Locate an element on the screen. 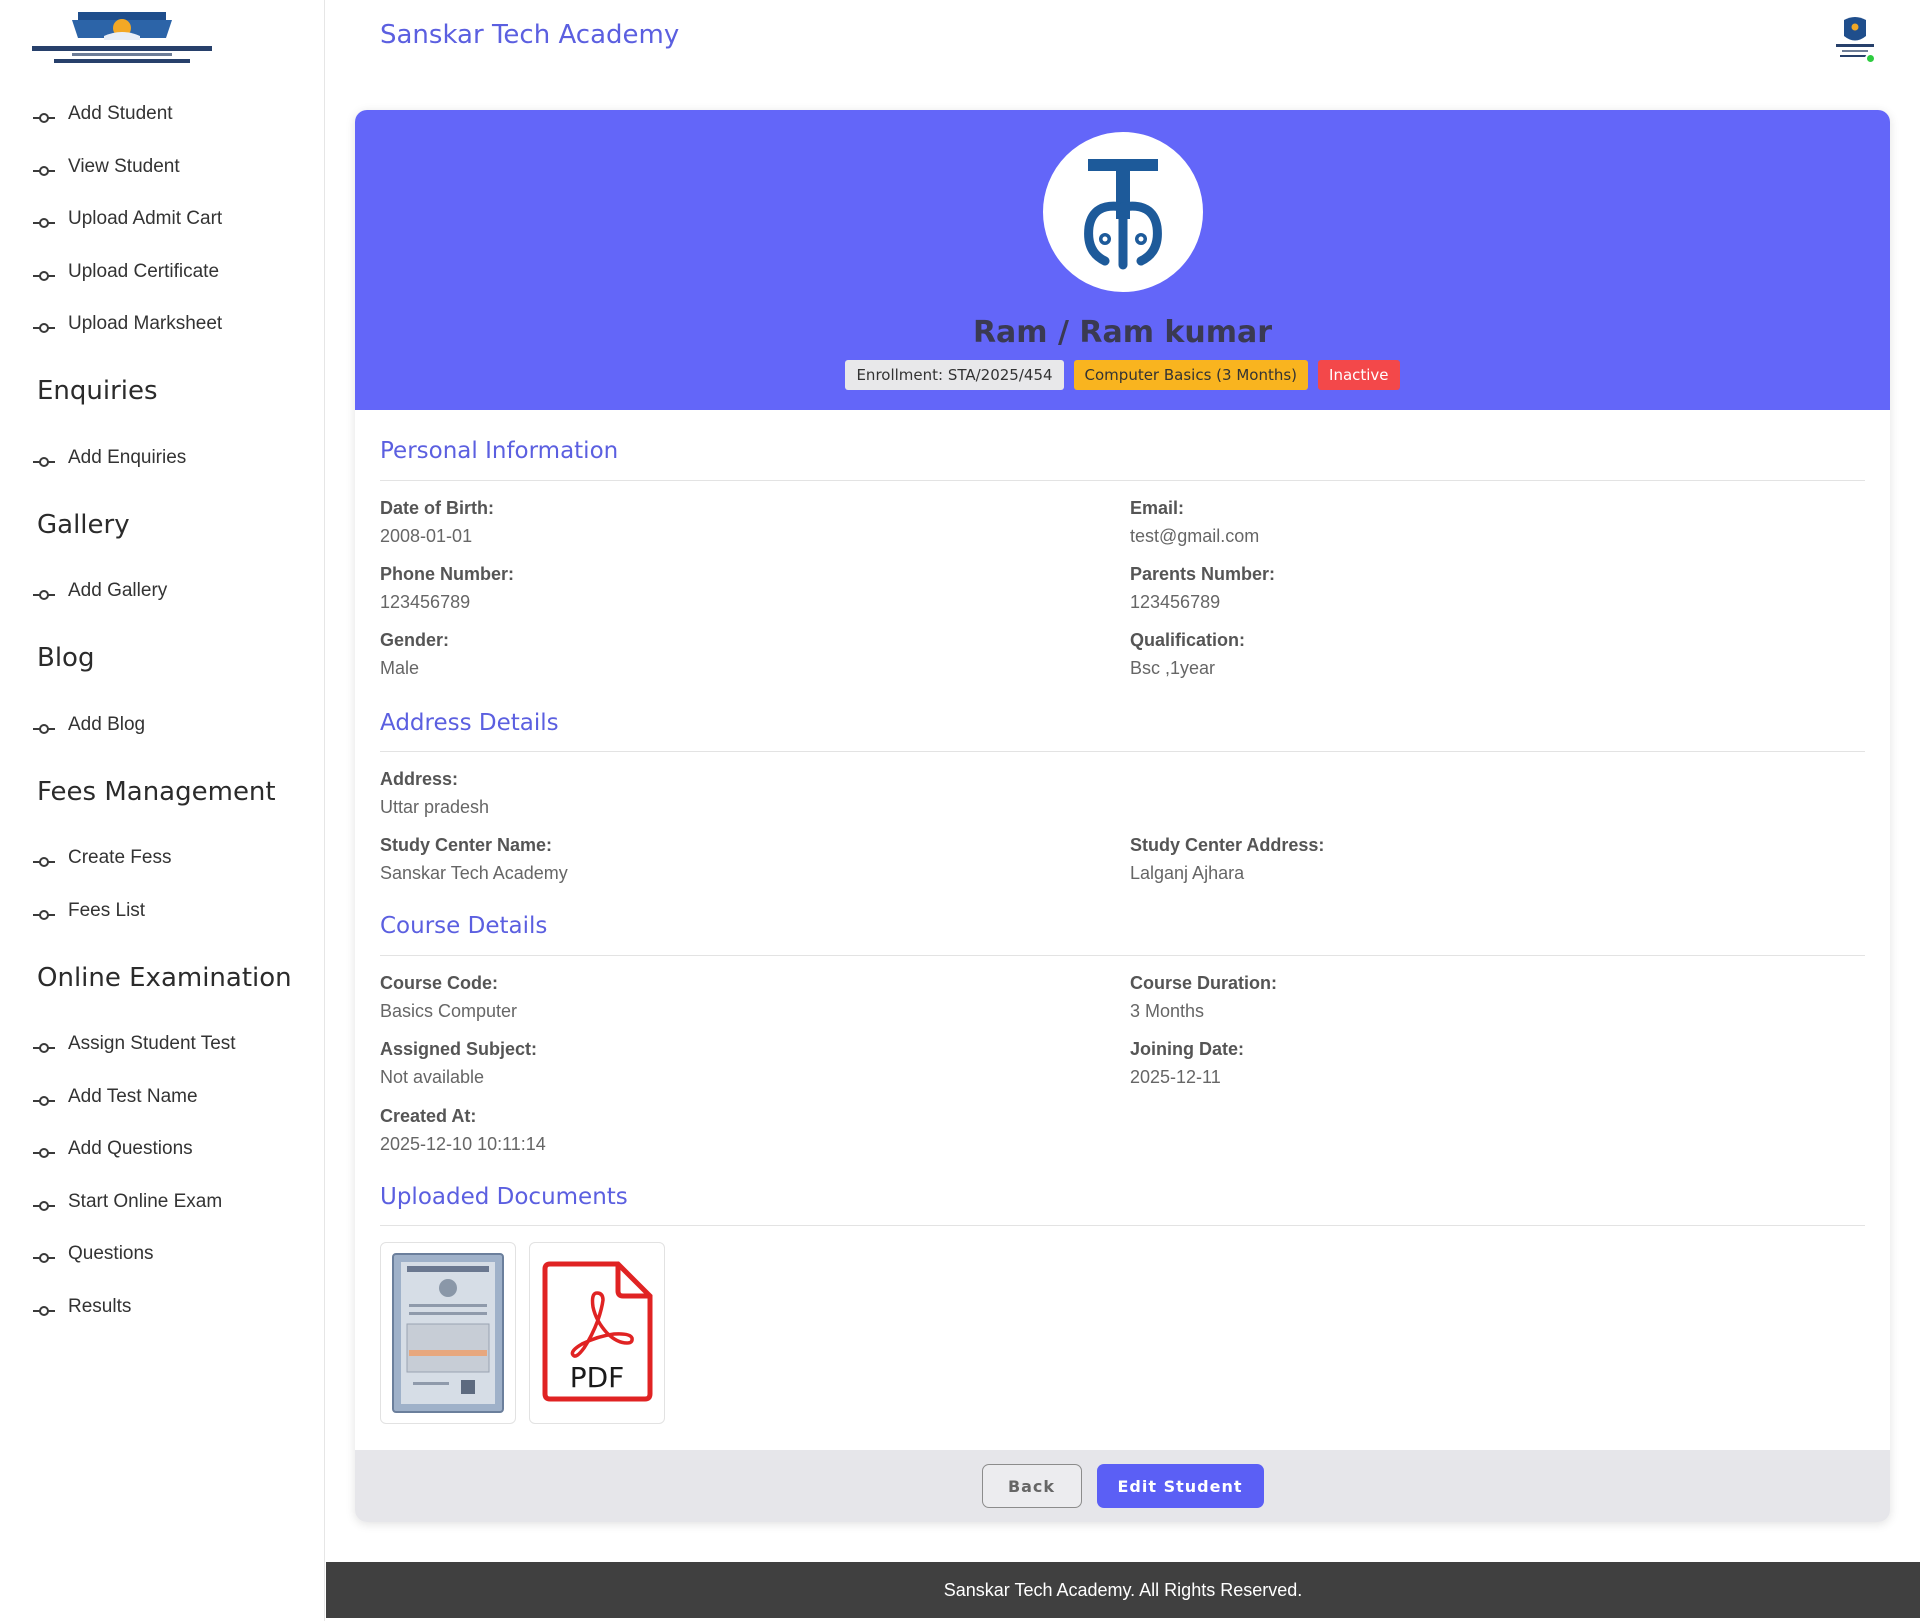  section-title-course: Course Details is located at coordinates (464, 926).